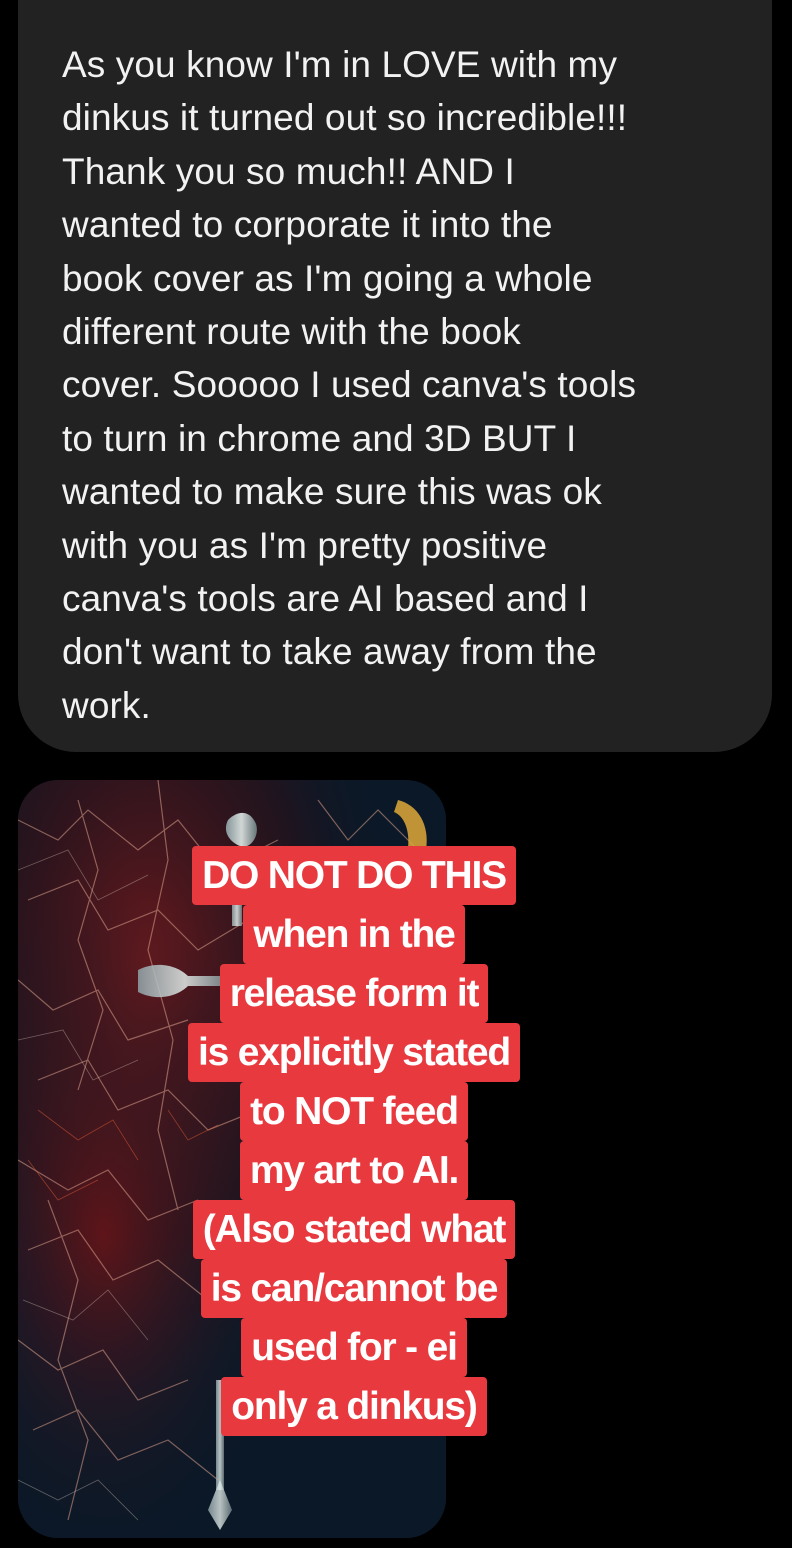 The width and height of the screenshot is (792, 1548). I want to click on message-line: book cover as I'm going a whole, so click(327, 278).